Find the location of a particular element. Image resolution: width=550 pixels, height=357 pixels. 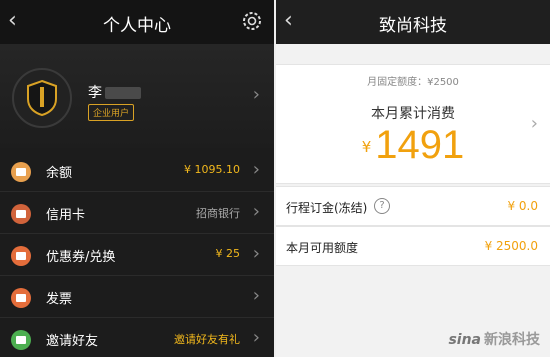

invite-icon is located at coordinates (21, 340).